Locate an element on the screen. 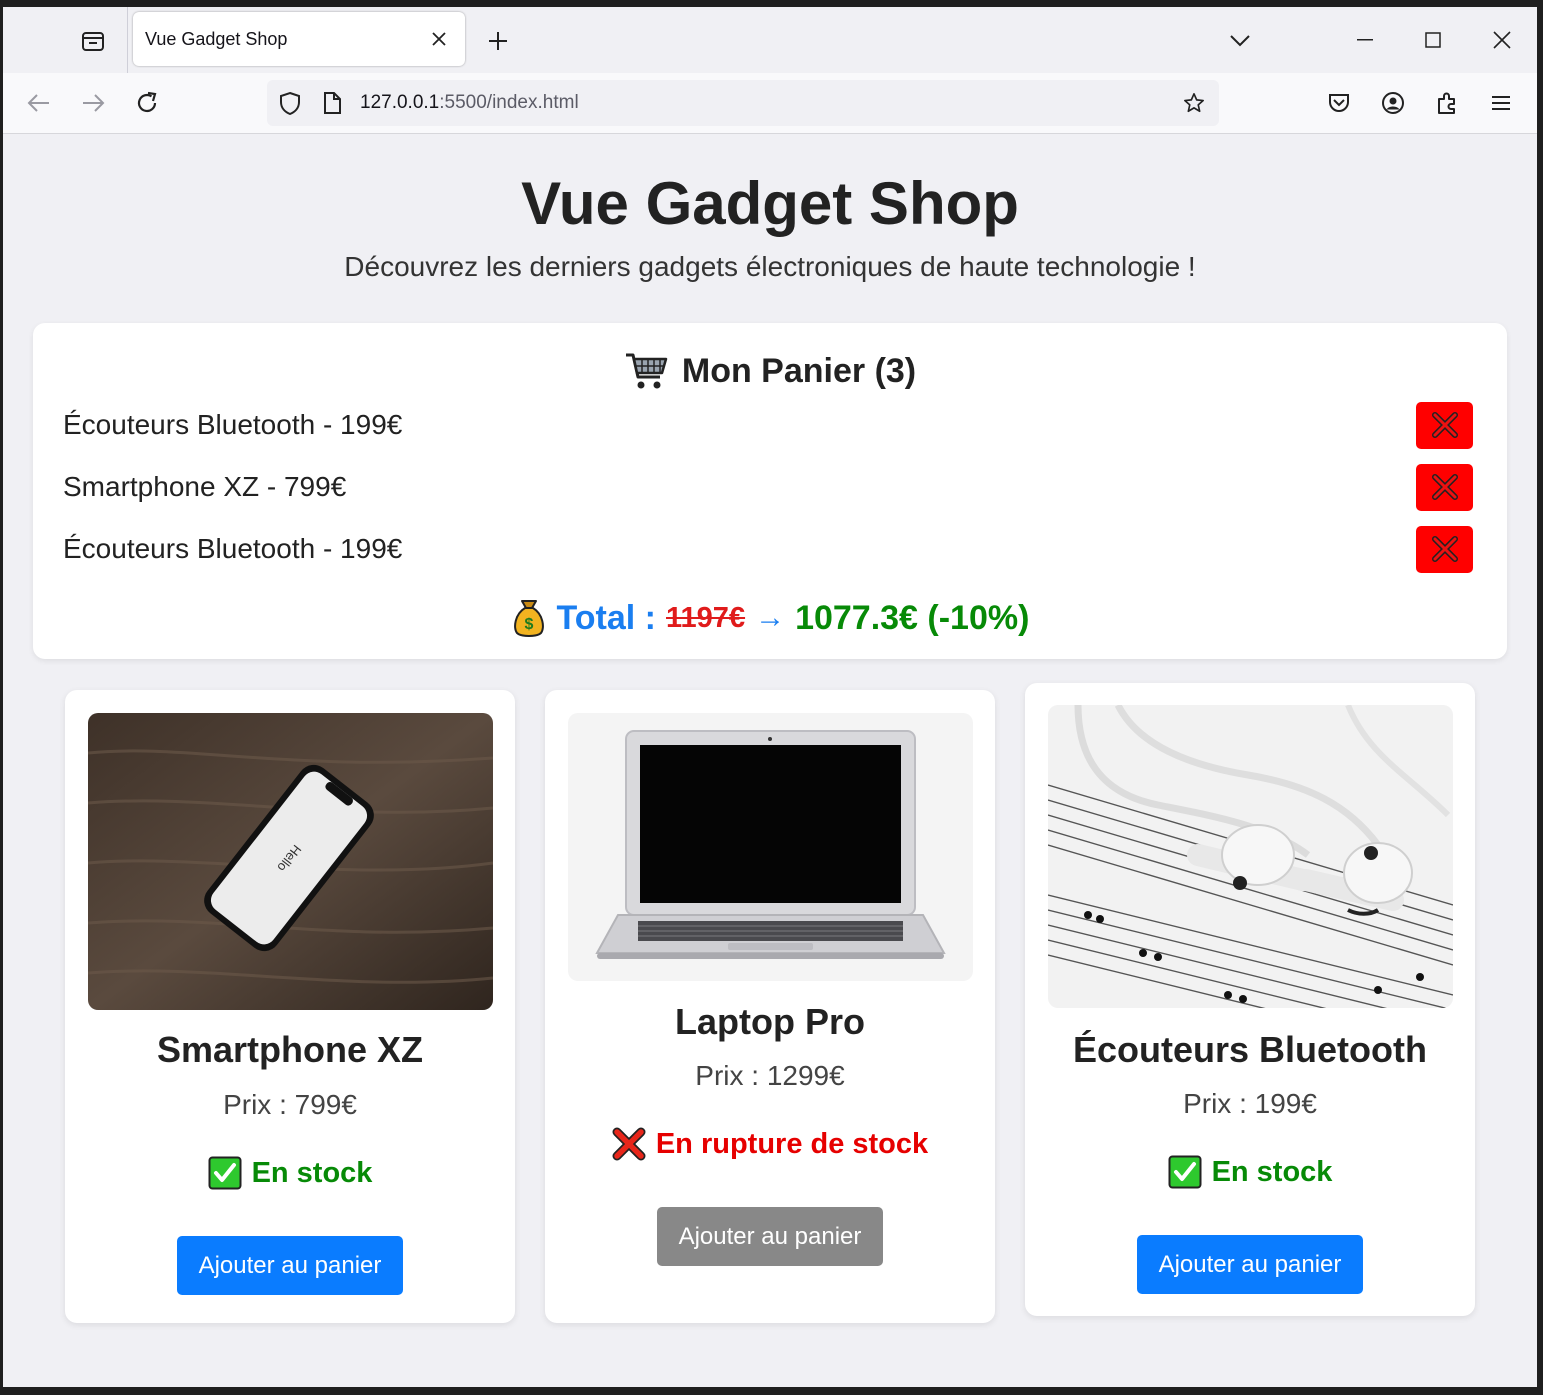 This screenshot has height=1395, width=1543. total-arrow: → is located at coordinates (770, 617).